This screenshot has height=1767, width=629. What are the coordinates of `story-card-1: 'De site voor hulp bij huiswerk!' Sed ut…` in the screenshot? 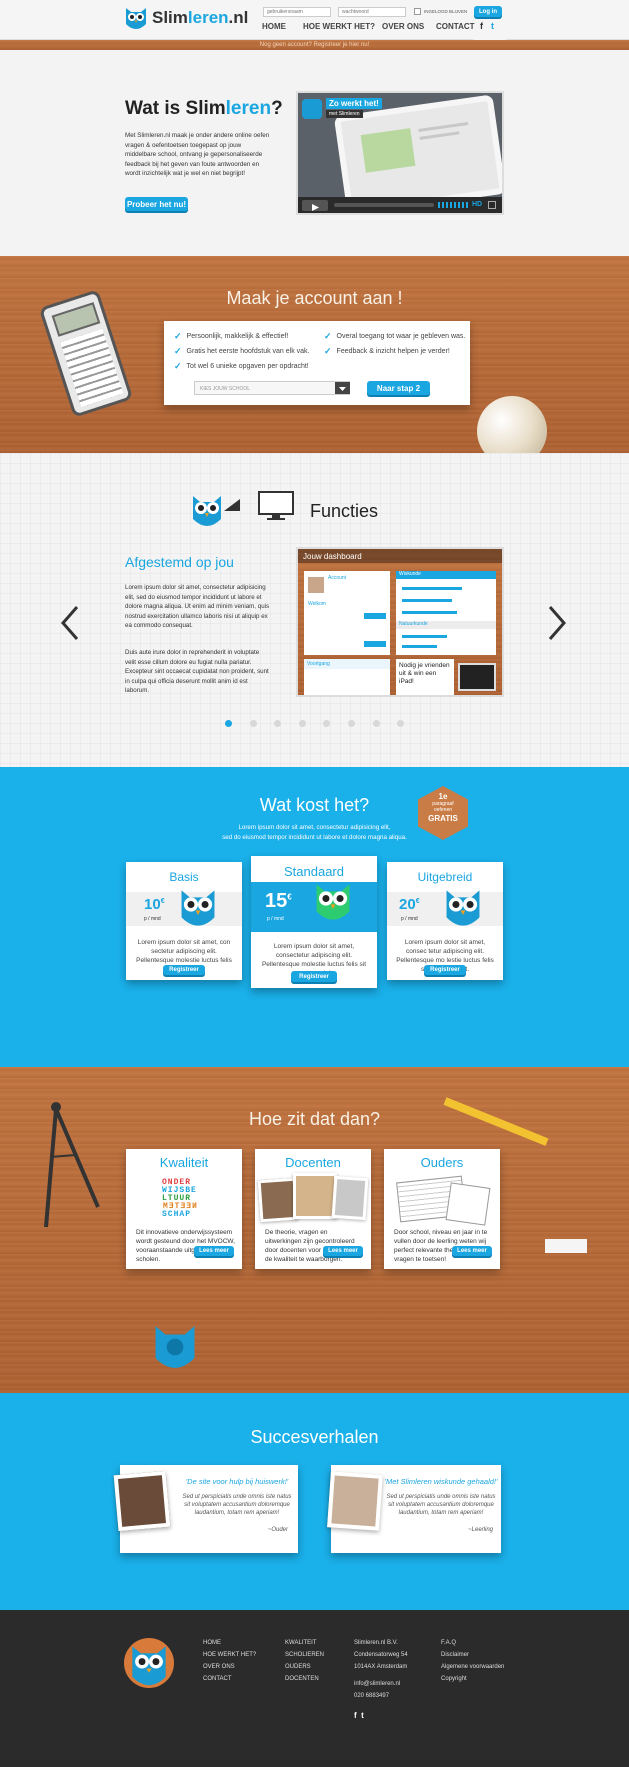 It's located at (205, 1509).